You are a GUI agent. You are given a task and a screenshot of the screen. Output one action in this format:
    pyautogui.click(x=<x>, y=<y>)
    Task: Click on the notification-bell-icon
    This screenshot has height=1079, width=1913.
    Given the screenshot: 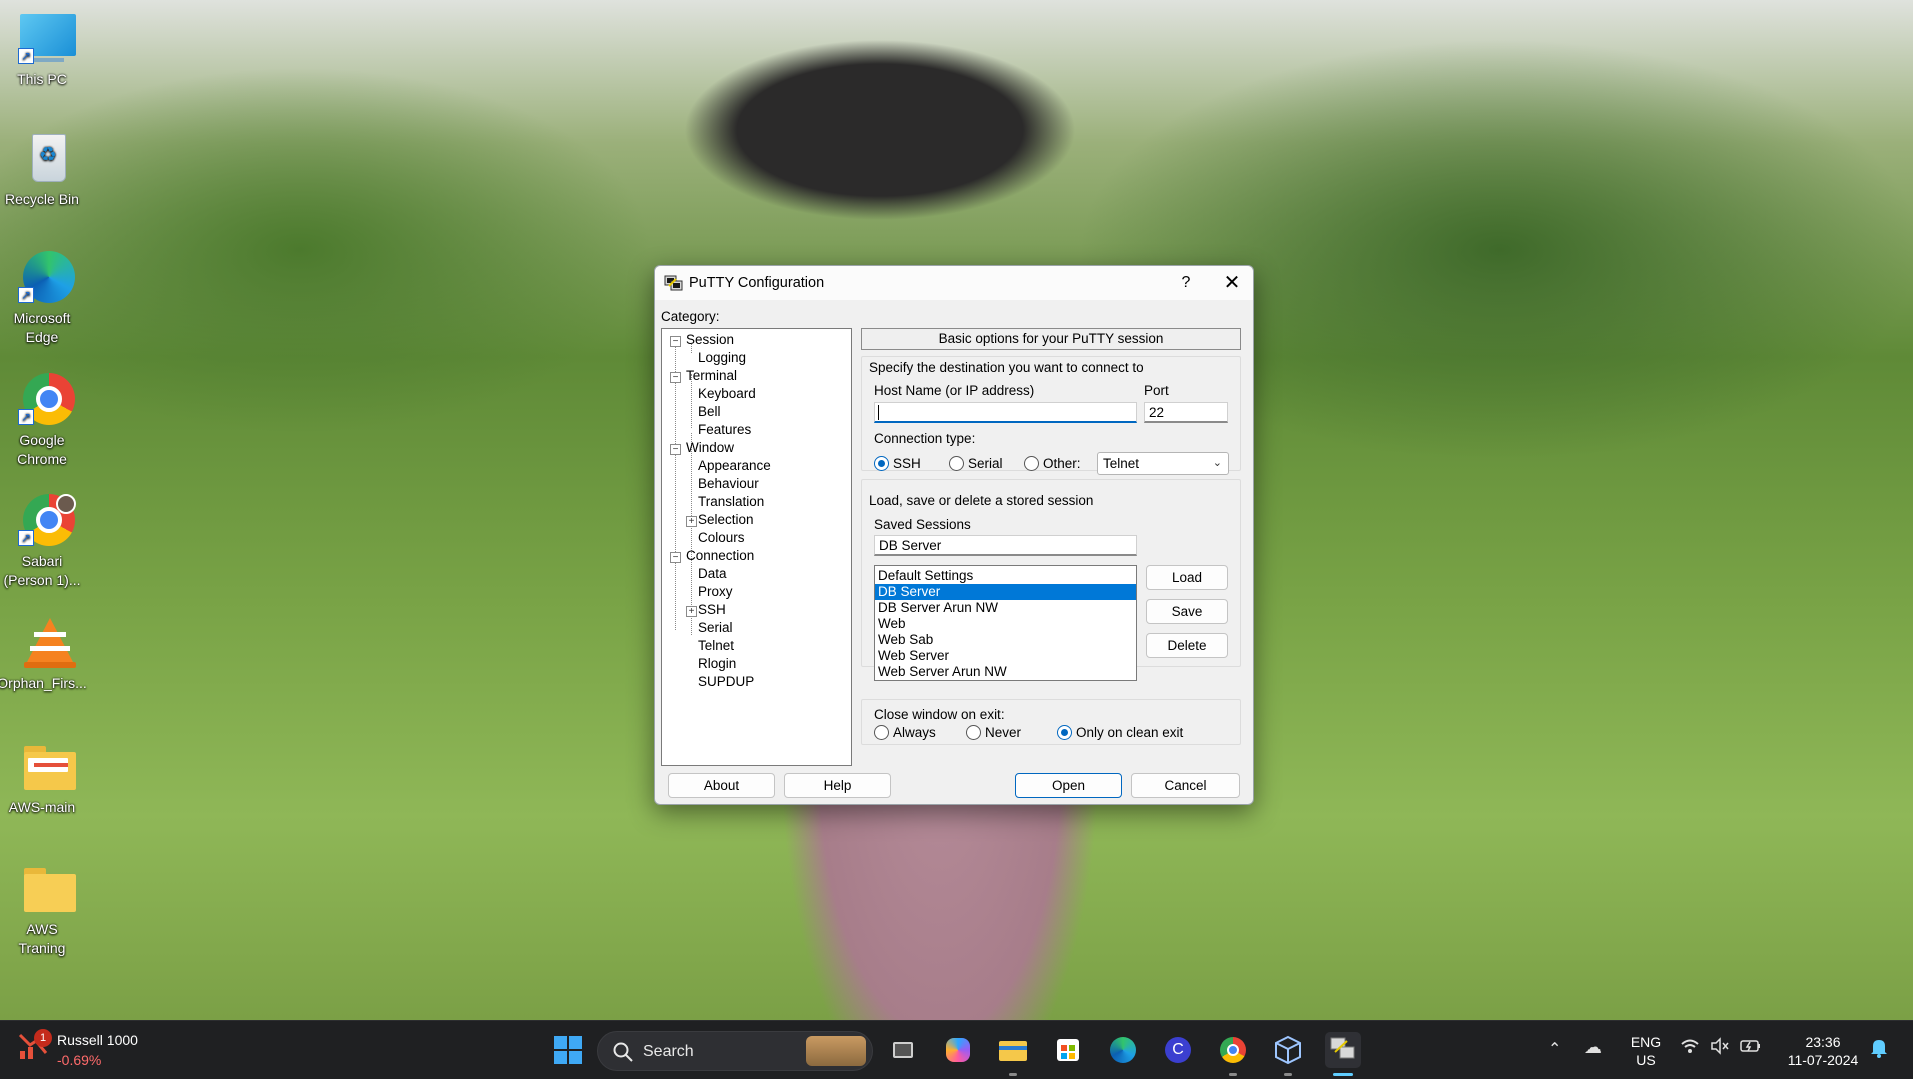 What is the action you would take?
    pyautogui.click(x=1879, y=1050)
    